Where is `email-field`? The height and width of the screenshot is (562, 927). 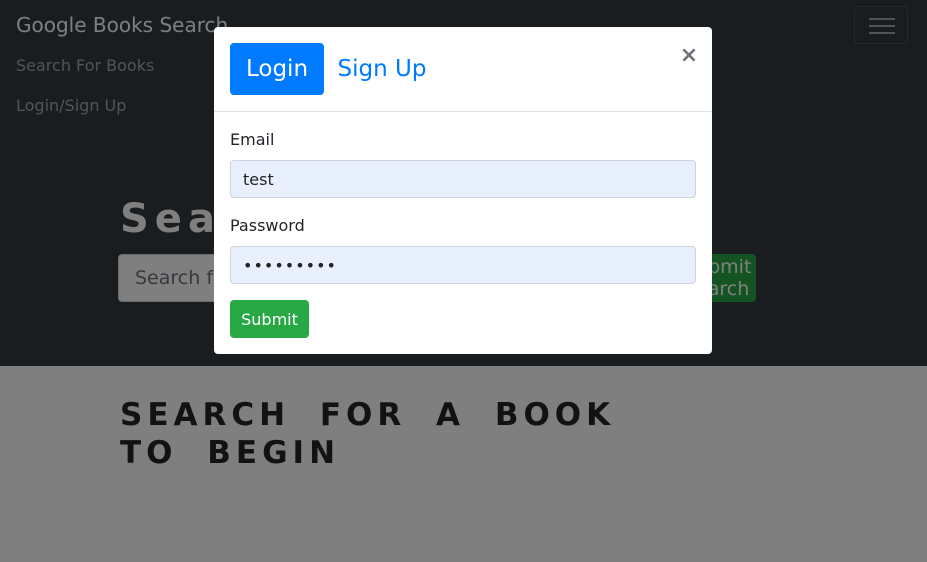 email-field is located at coordinates (463, 179).